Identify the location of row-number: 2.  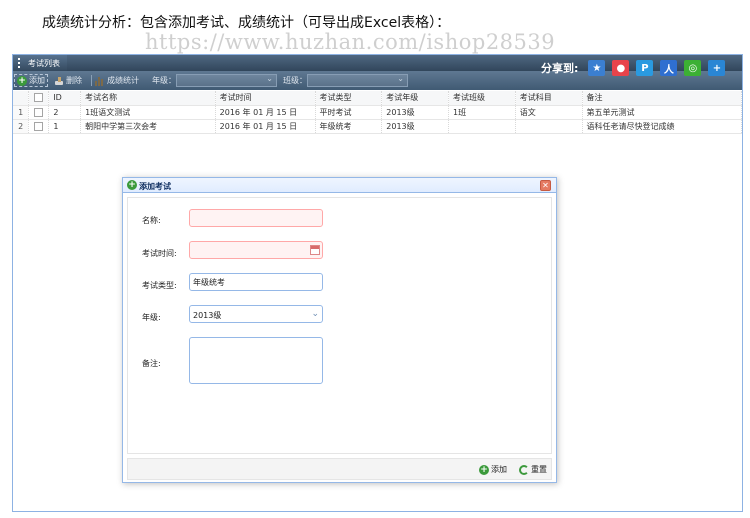
(21, 126).